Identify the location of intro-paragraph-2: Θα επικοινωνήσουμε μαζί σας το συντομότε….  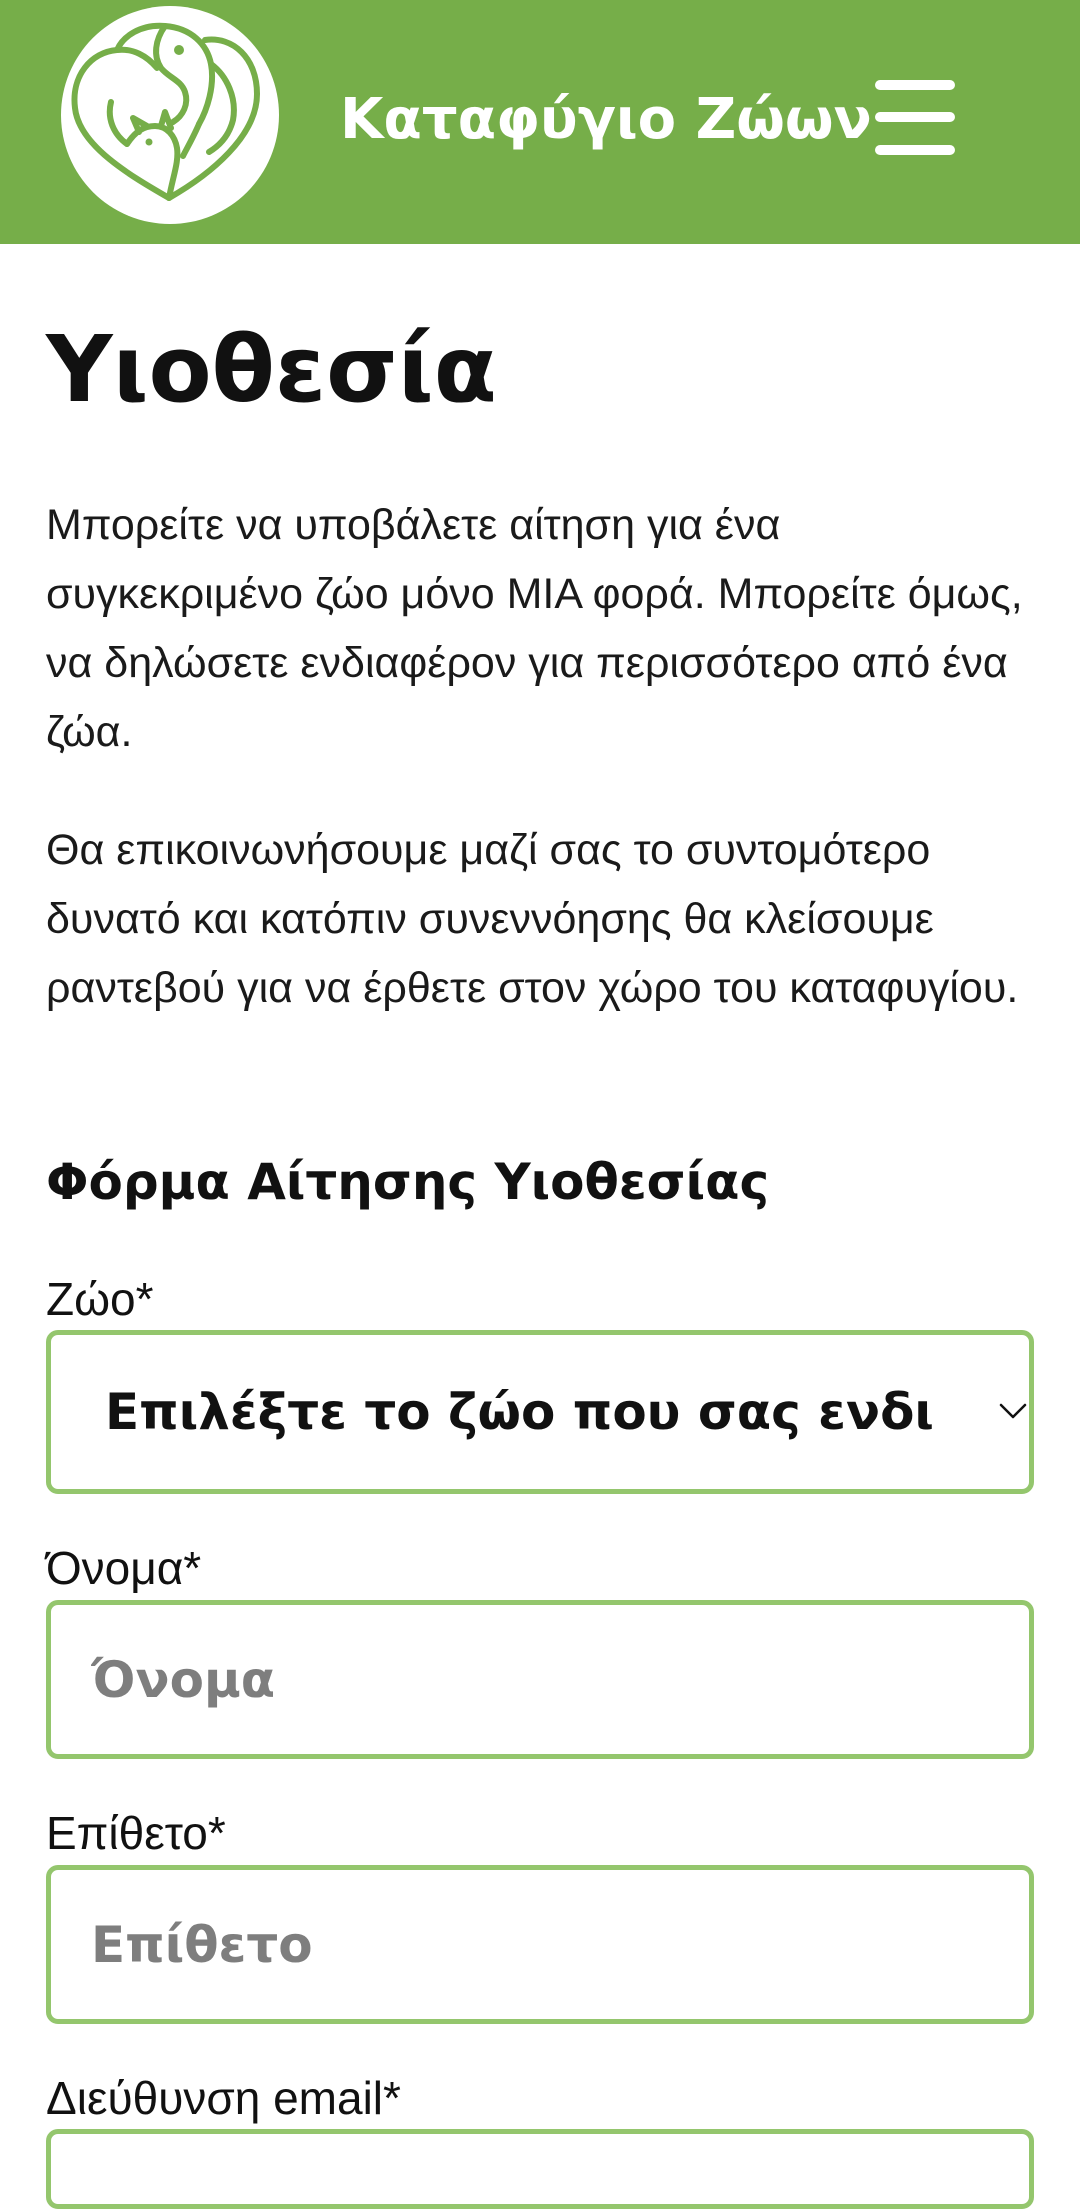
(532, 919).